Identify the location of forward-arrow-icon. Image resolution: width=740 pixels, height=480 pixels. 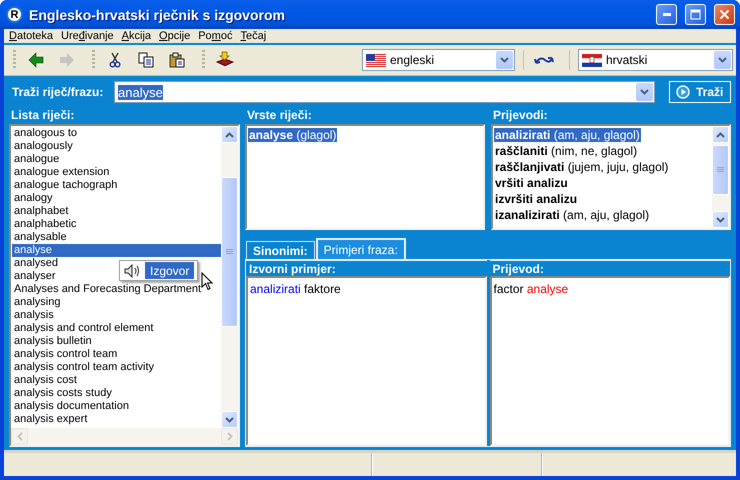
(67, 60).